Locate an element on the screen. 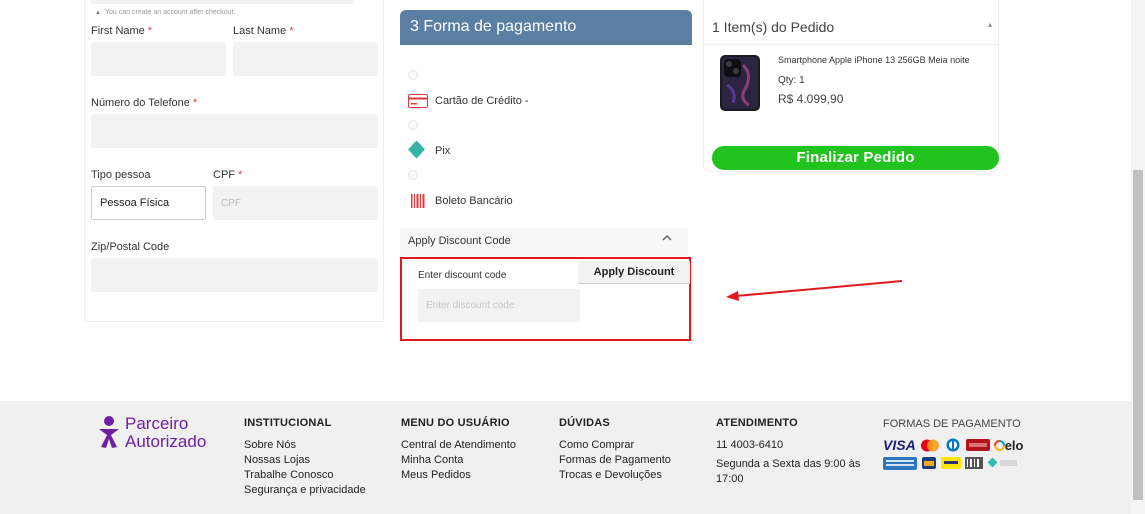  zip-label: Zip/Postal Code is located at coordinates (130, 247).